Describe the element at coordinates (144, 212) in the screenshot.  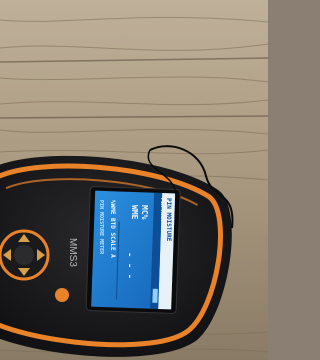
I see `screen-mode-mc: MC%` at that location.